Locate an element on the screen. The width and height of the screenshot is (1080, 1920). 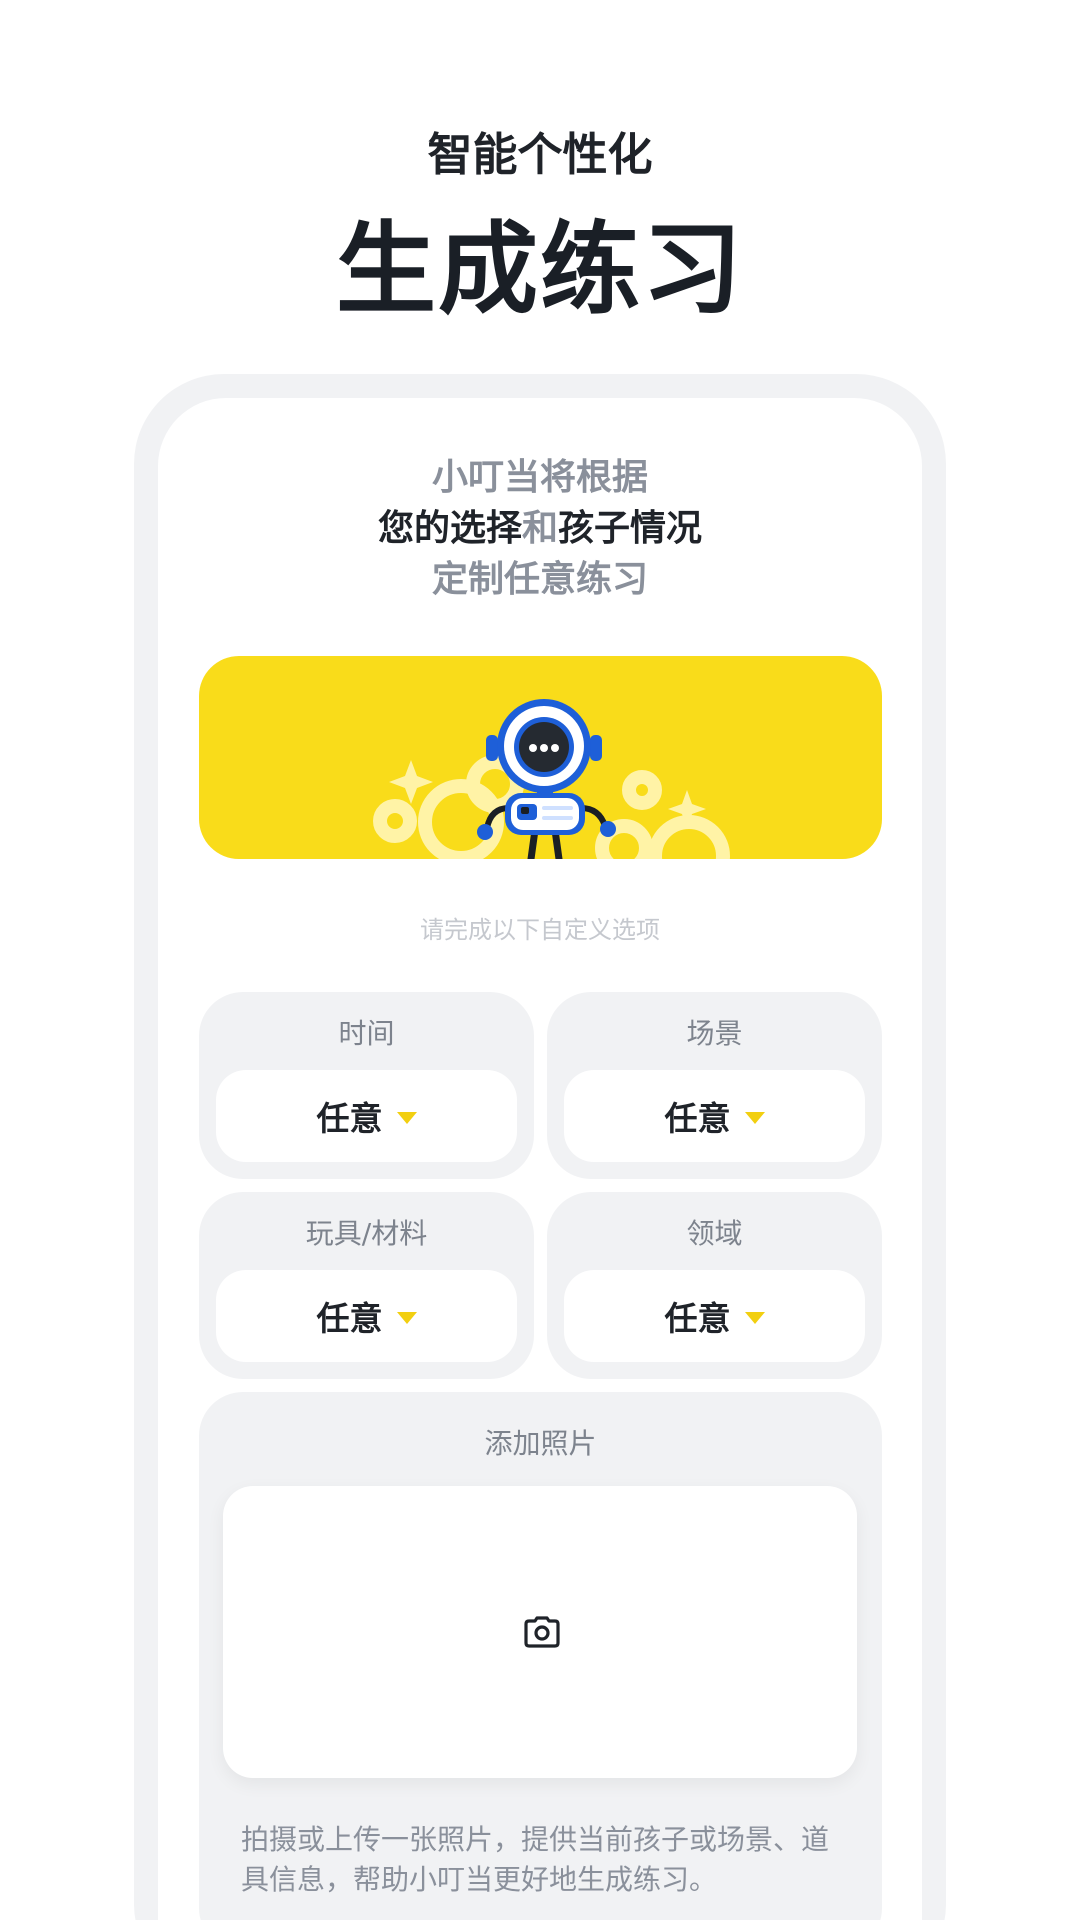
camera-icon is located at coordinates (542, 1632).